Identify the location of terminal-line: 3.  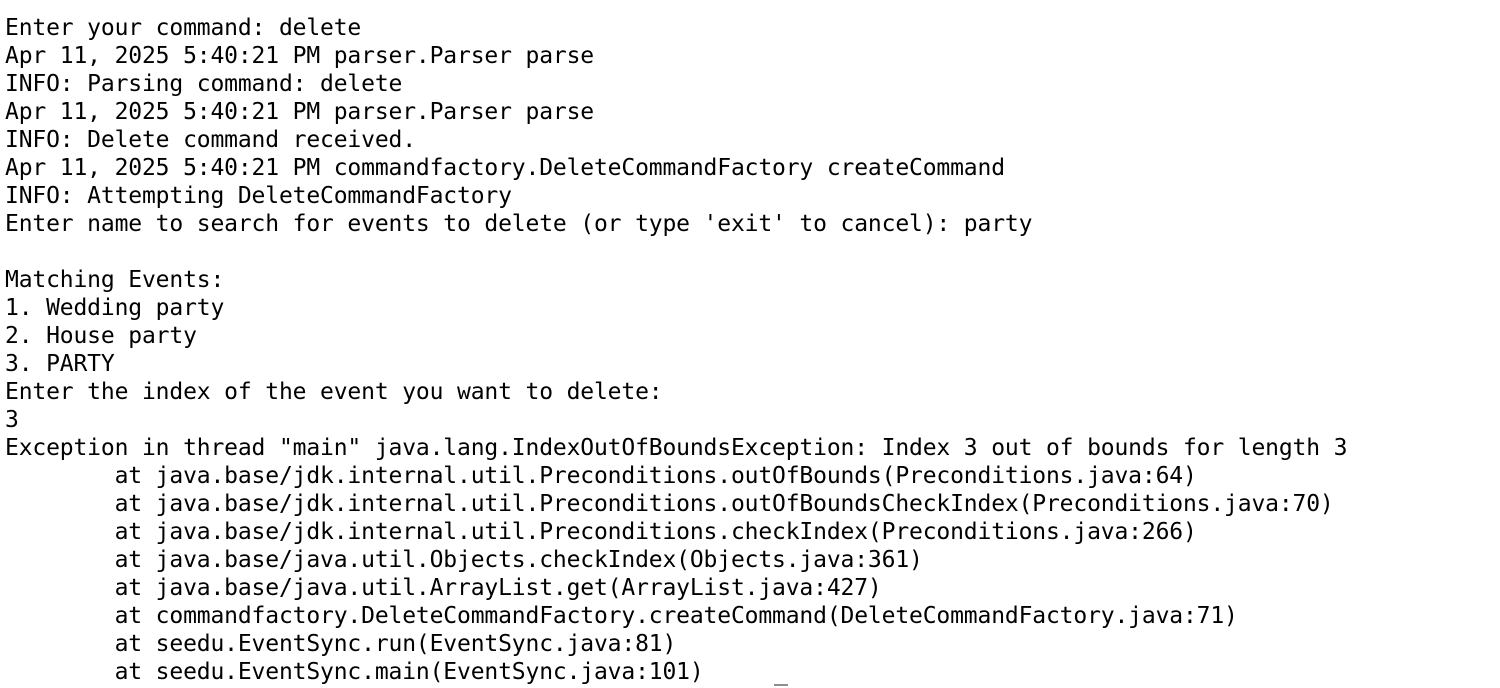
(12, 420).